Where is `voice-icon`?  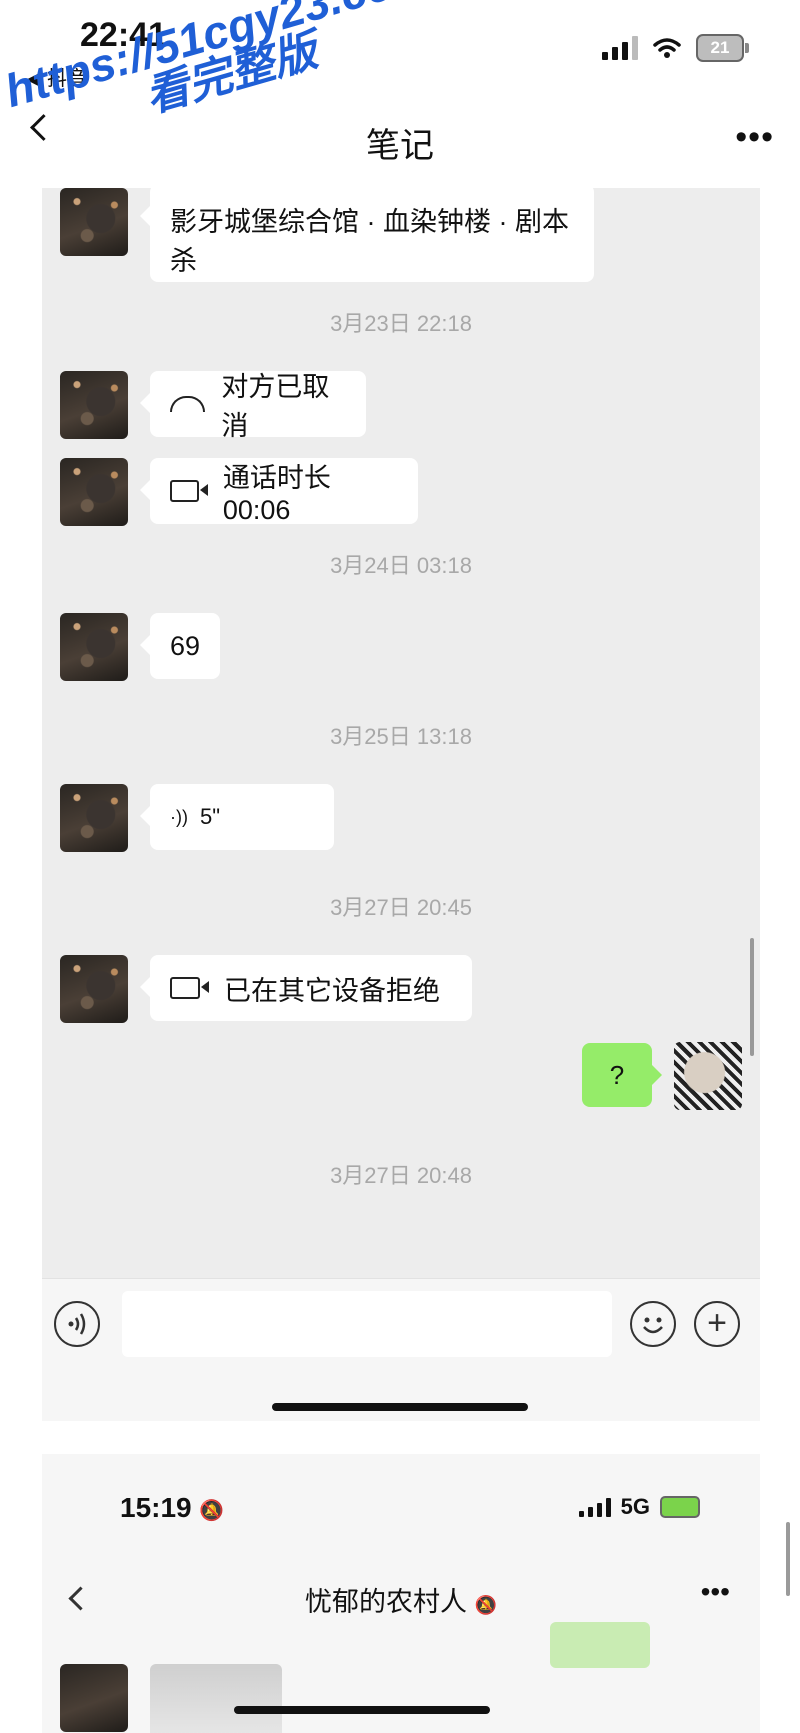
voice-icon is located at coordinates (77, 1324).